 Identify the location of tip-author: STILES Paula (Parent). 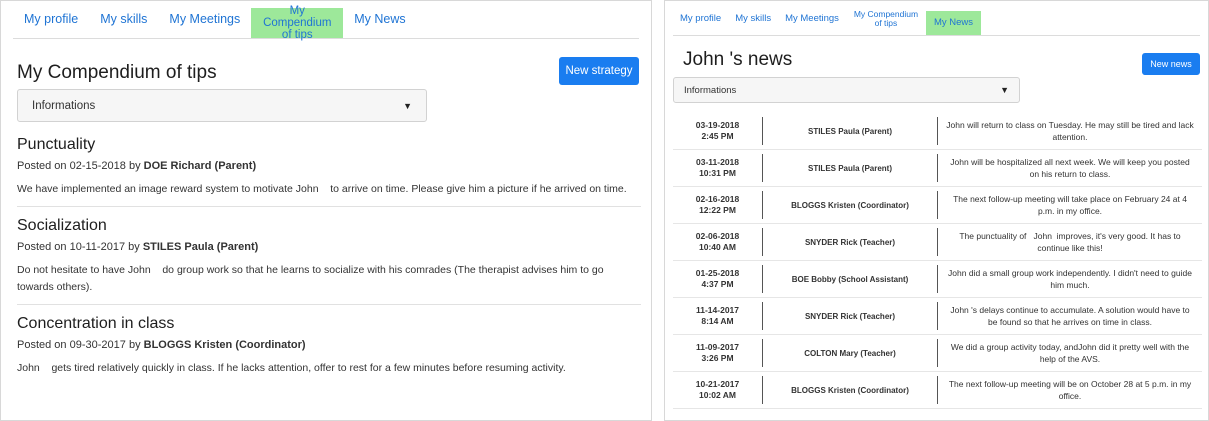
(200, 247).